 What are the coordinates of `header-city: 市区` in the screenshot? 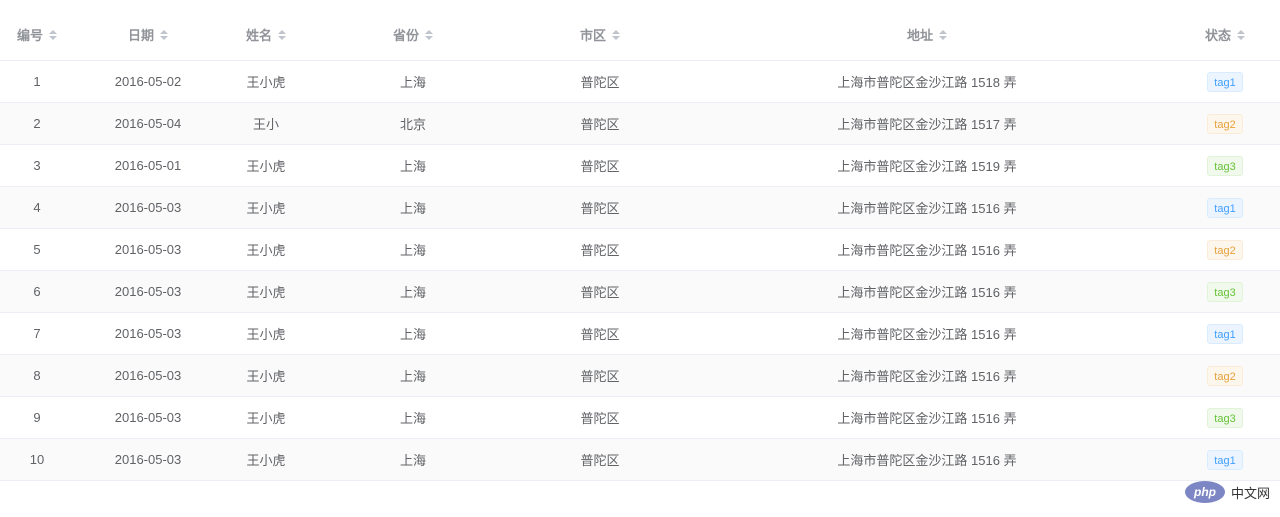 It's located at (600, 34).